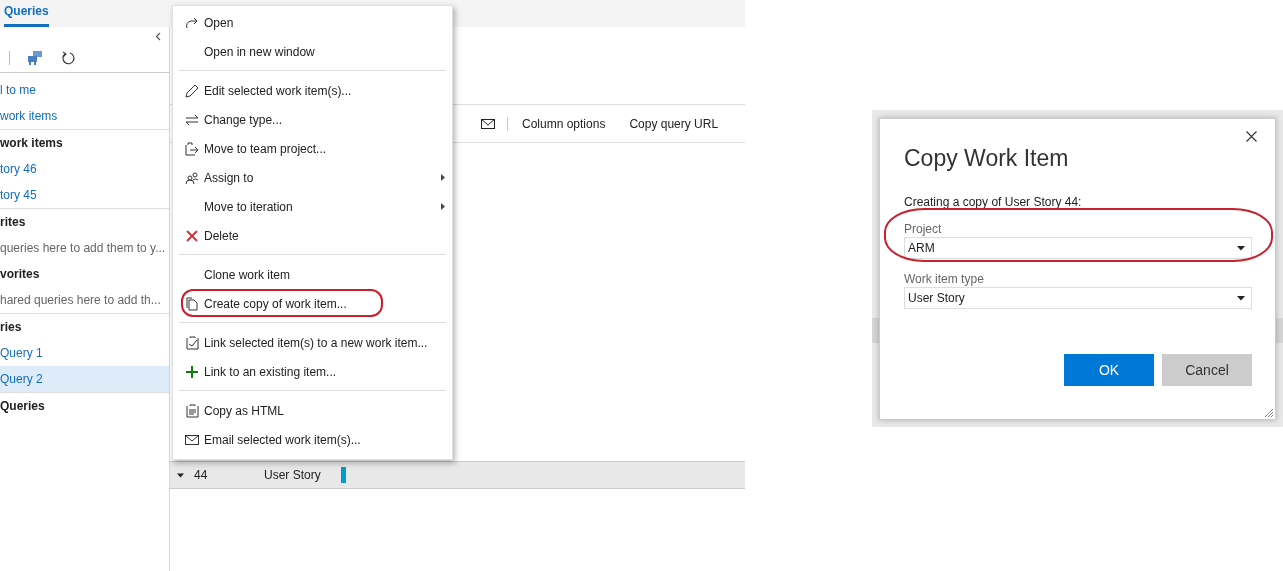 This screenshot has height=571, width=1283. What do you see at coordinates (84, 379) in the screenshot?
I see `query-item: Query 2` at bounding box center [84, 379].